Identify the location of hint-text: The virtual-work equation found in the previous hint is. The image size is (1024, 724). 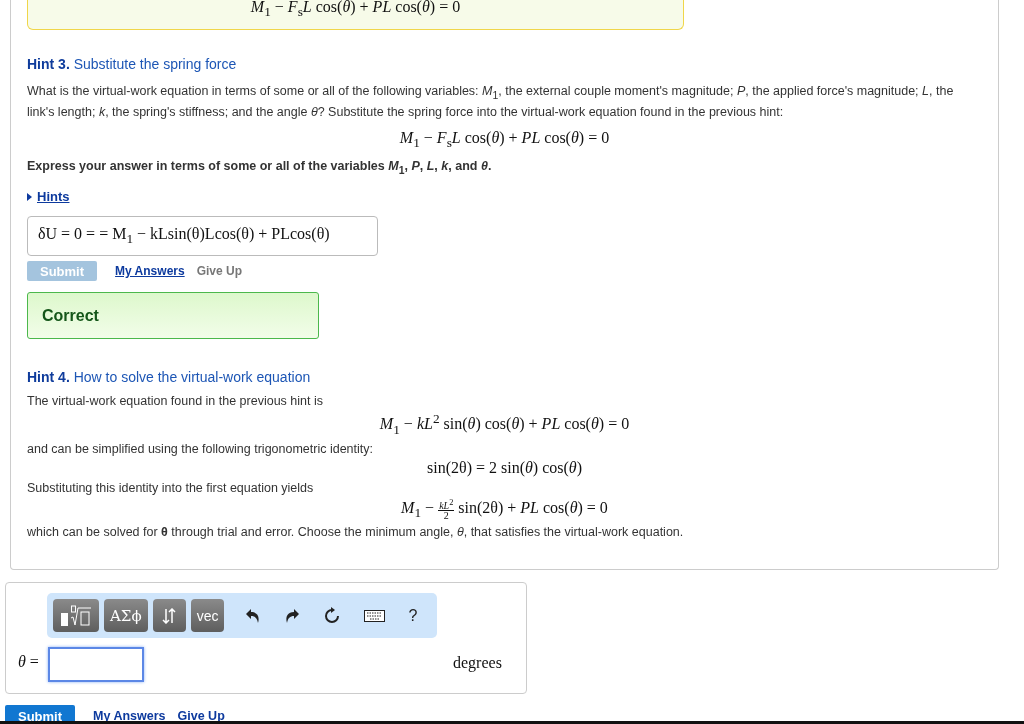
(175, 401).